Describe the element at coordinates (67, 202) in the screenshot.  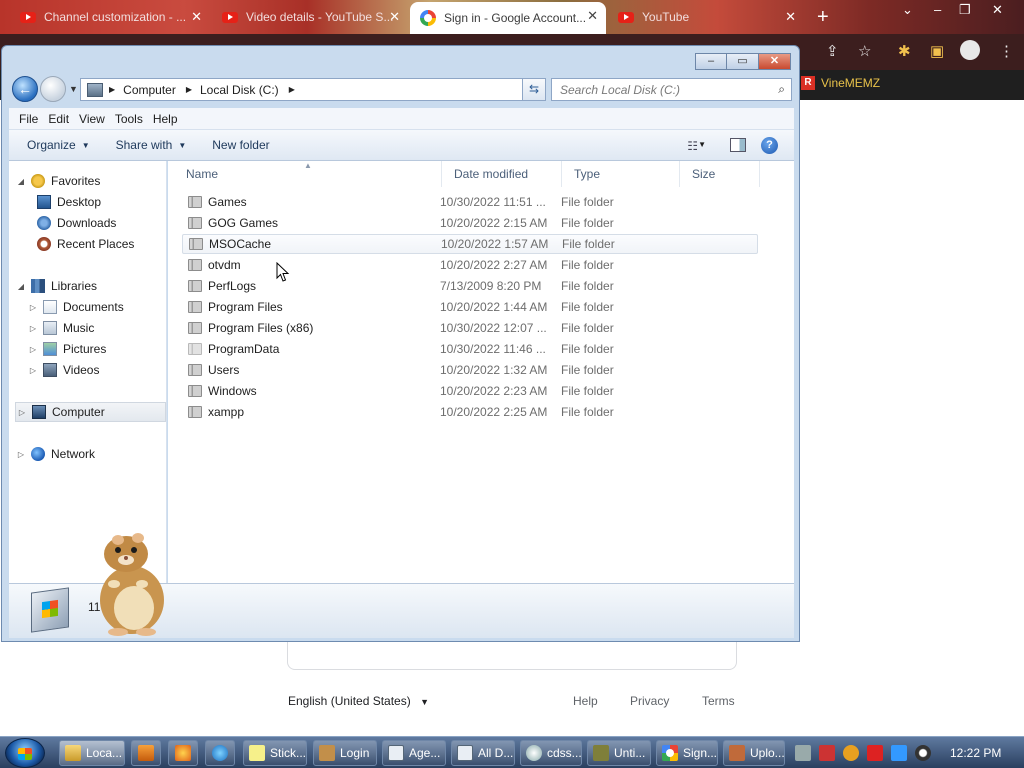
I see `nav-item-desktop: Desktop` at that location.